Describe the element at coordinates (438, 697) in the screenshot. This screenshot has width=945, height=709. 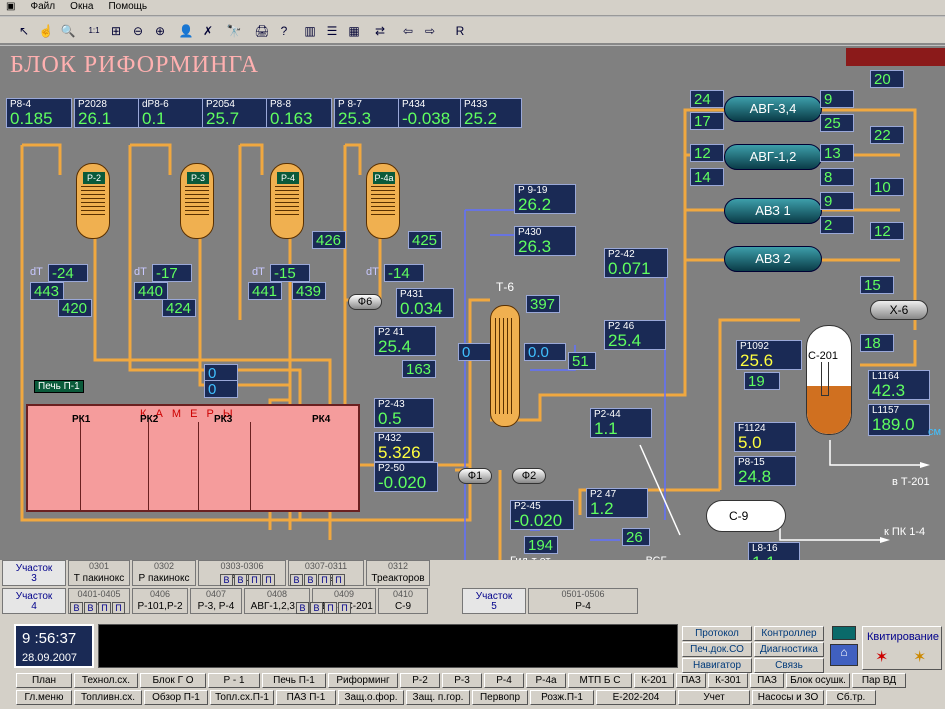
I see `nav2-6: Защ. п.гор.` at that location.